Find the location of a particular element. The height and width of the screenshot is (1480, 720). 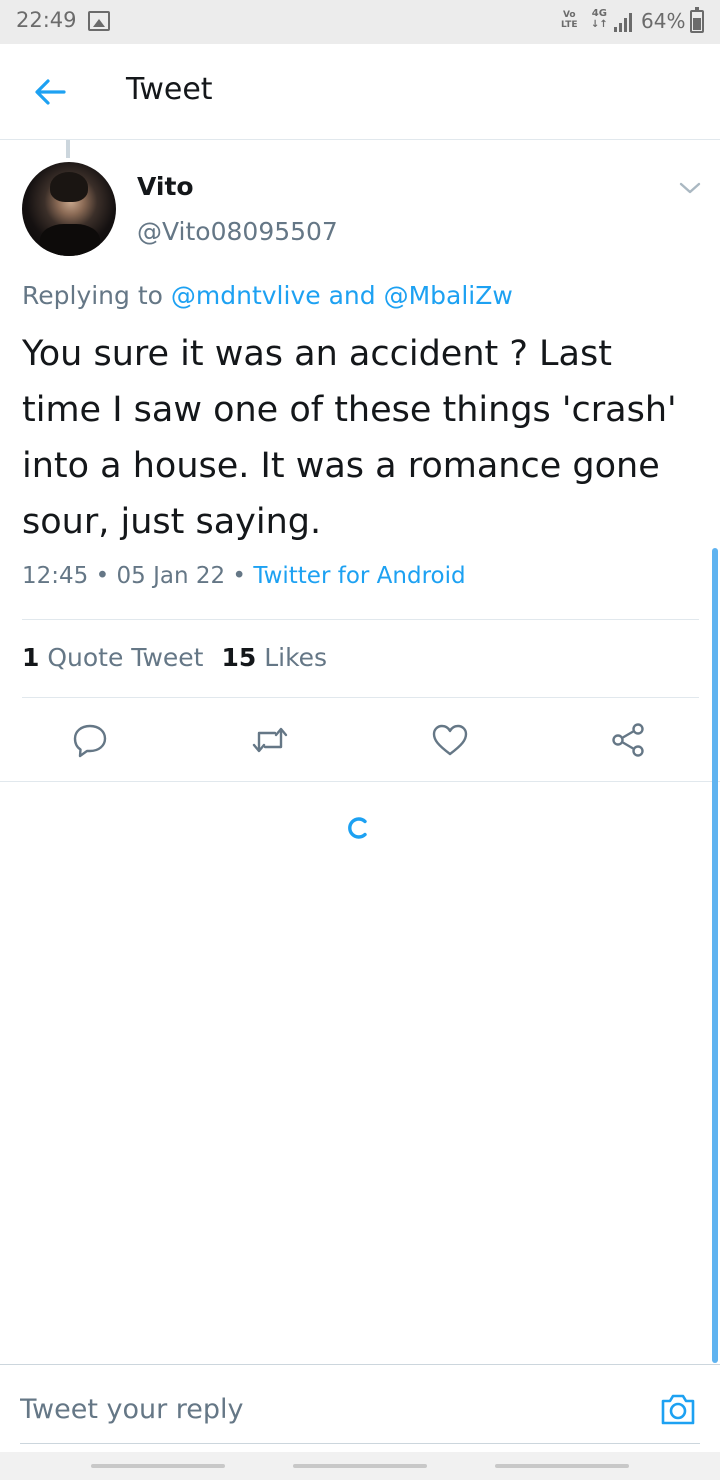

camera-button is located at coordinates (678, 1409).